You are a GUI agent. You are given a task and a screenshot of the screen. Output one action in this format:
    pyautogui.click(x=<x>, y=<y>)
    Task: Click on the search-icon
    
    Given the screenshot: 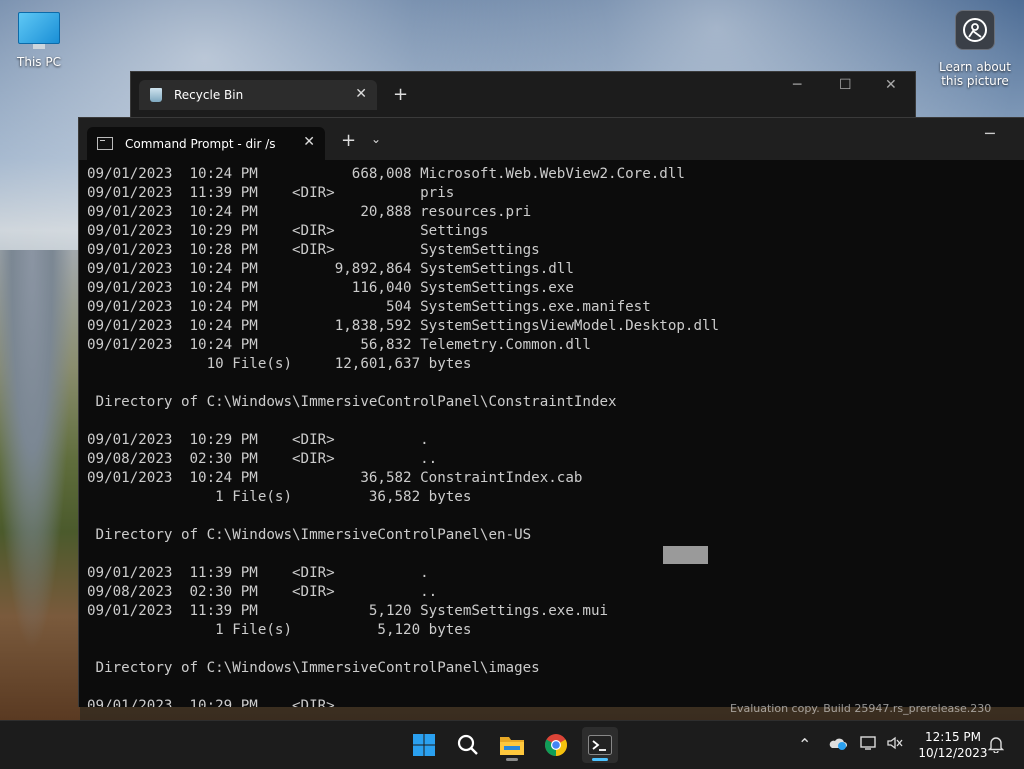 What is the action you would take?
    pyautogui.click(x=467, y=744)
    